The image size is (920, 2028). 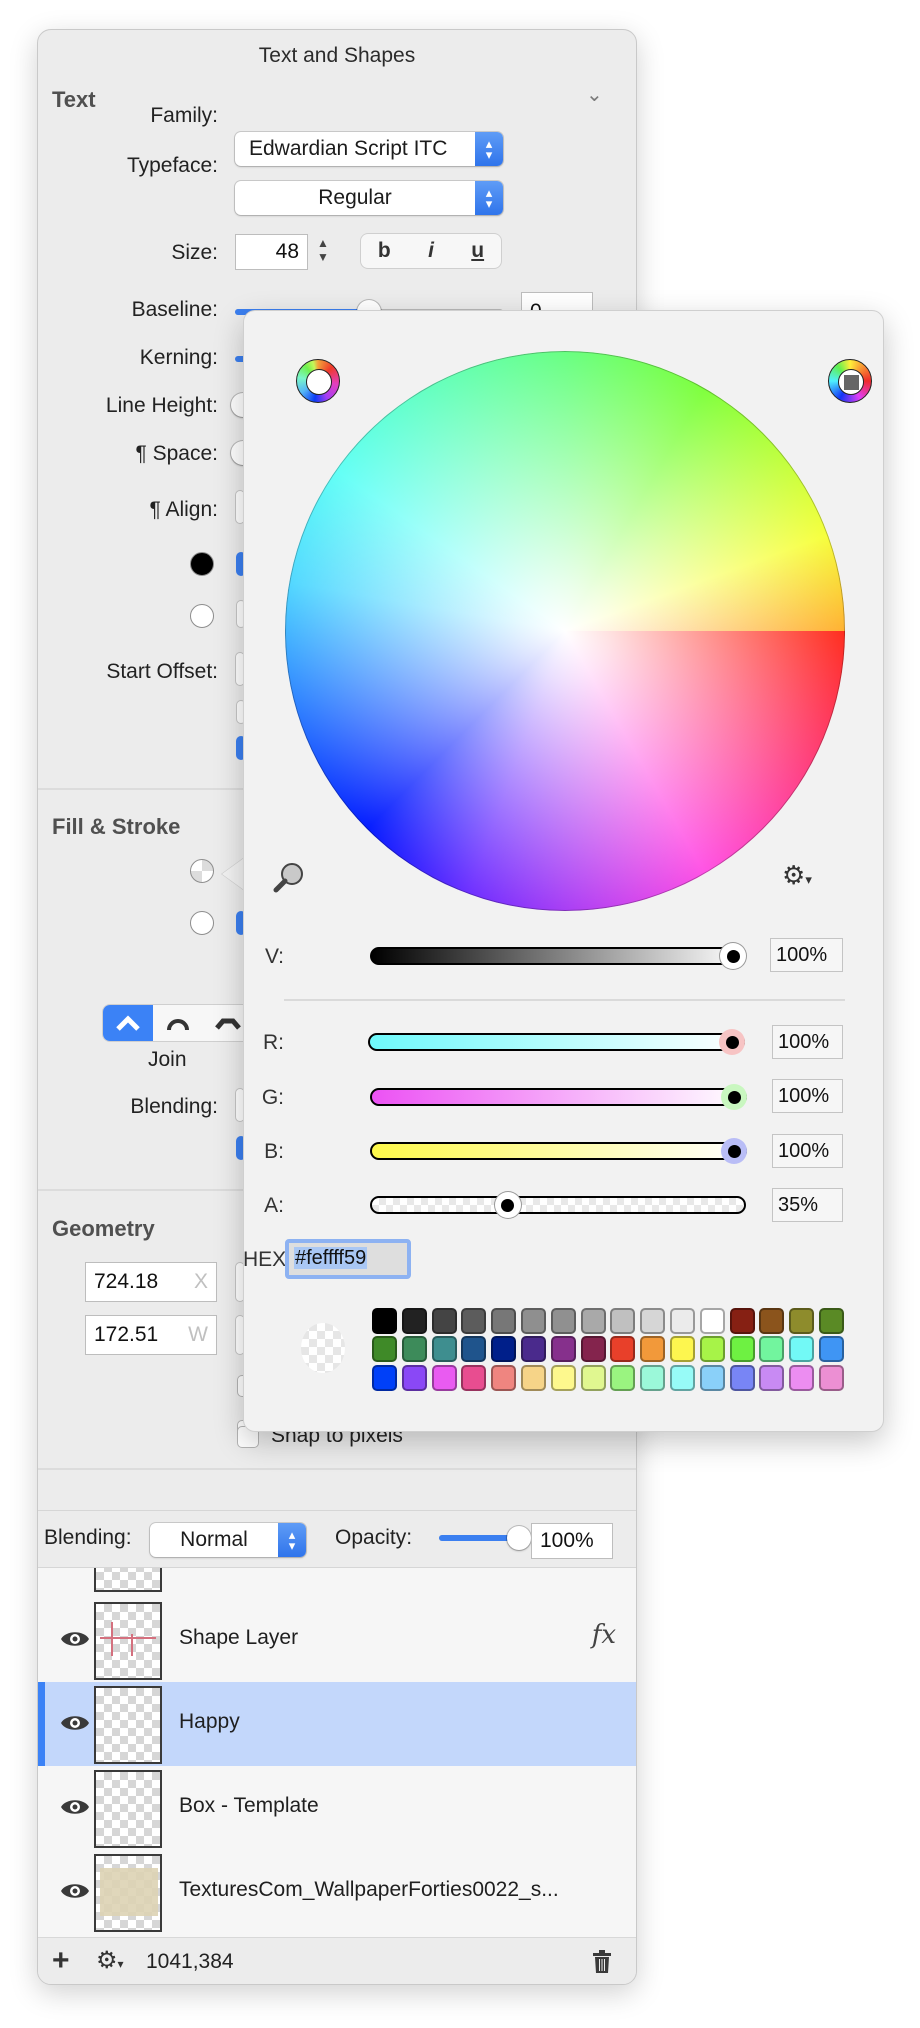 What do you see at coordinates (348, 1259) in the screenshot?
I see `hex-input: #feffff59` at bounding box center [348, 1259].